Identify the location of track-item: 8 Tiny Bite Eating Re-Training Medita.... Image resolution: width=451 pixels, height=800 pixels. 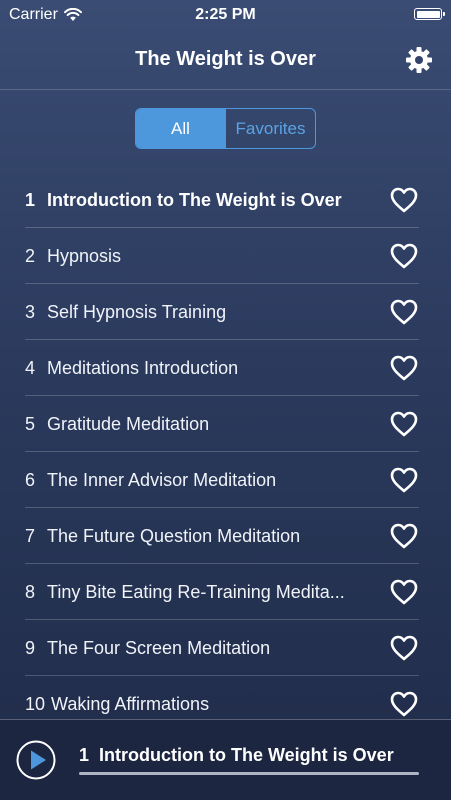
(225, 592).